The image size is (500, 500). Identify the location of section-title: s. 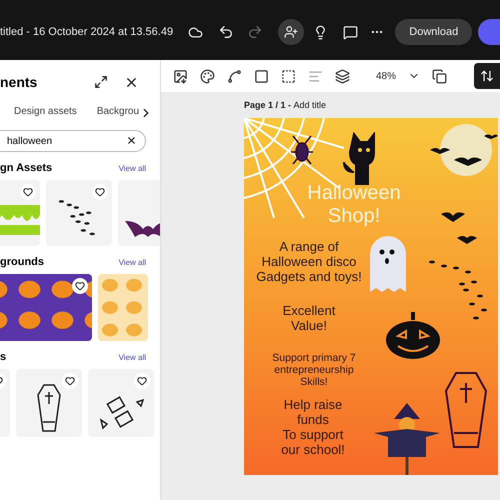
(3, 357).